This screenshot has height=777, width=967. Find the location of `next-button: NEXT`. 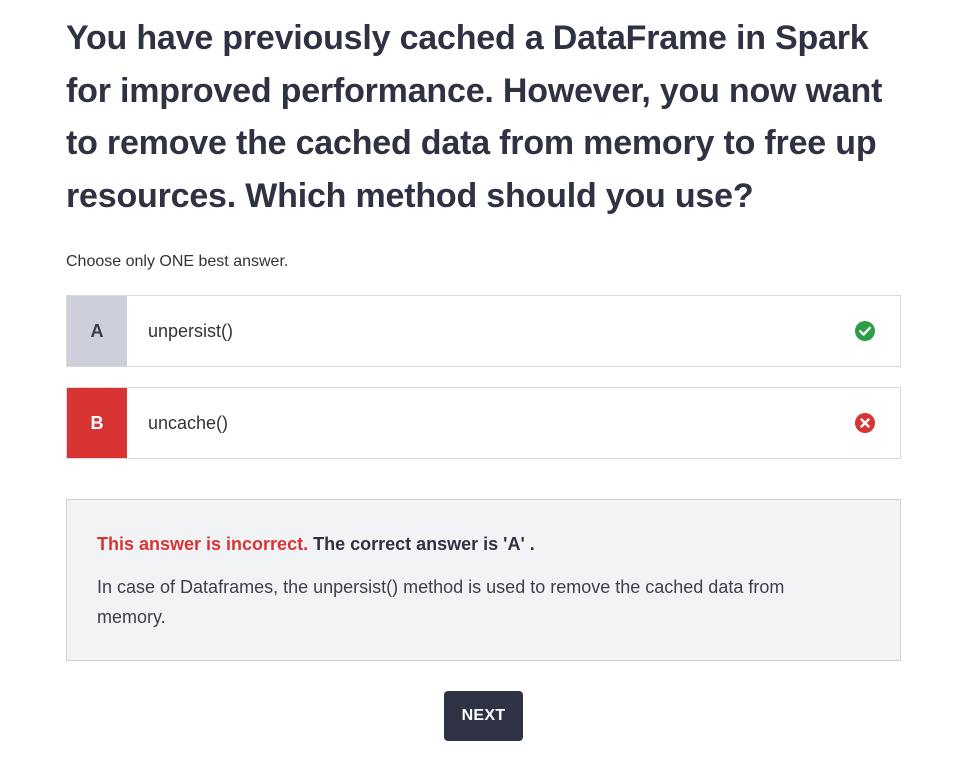

next-button: NEXT is located at coordinates (483, 716).